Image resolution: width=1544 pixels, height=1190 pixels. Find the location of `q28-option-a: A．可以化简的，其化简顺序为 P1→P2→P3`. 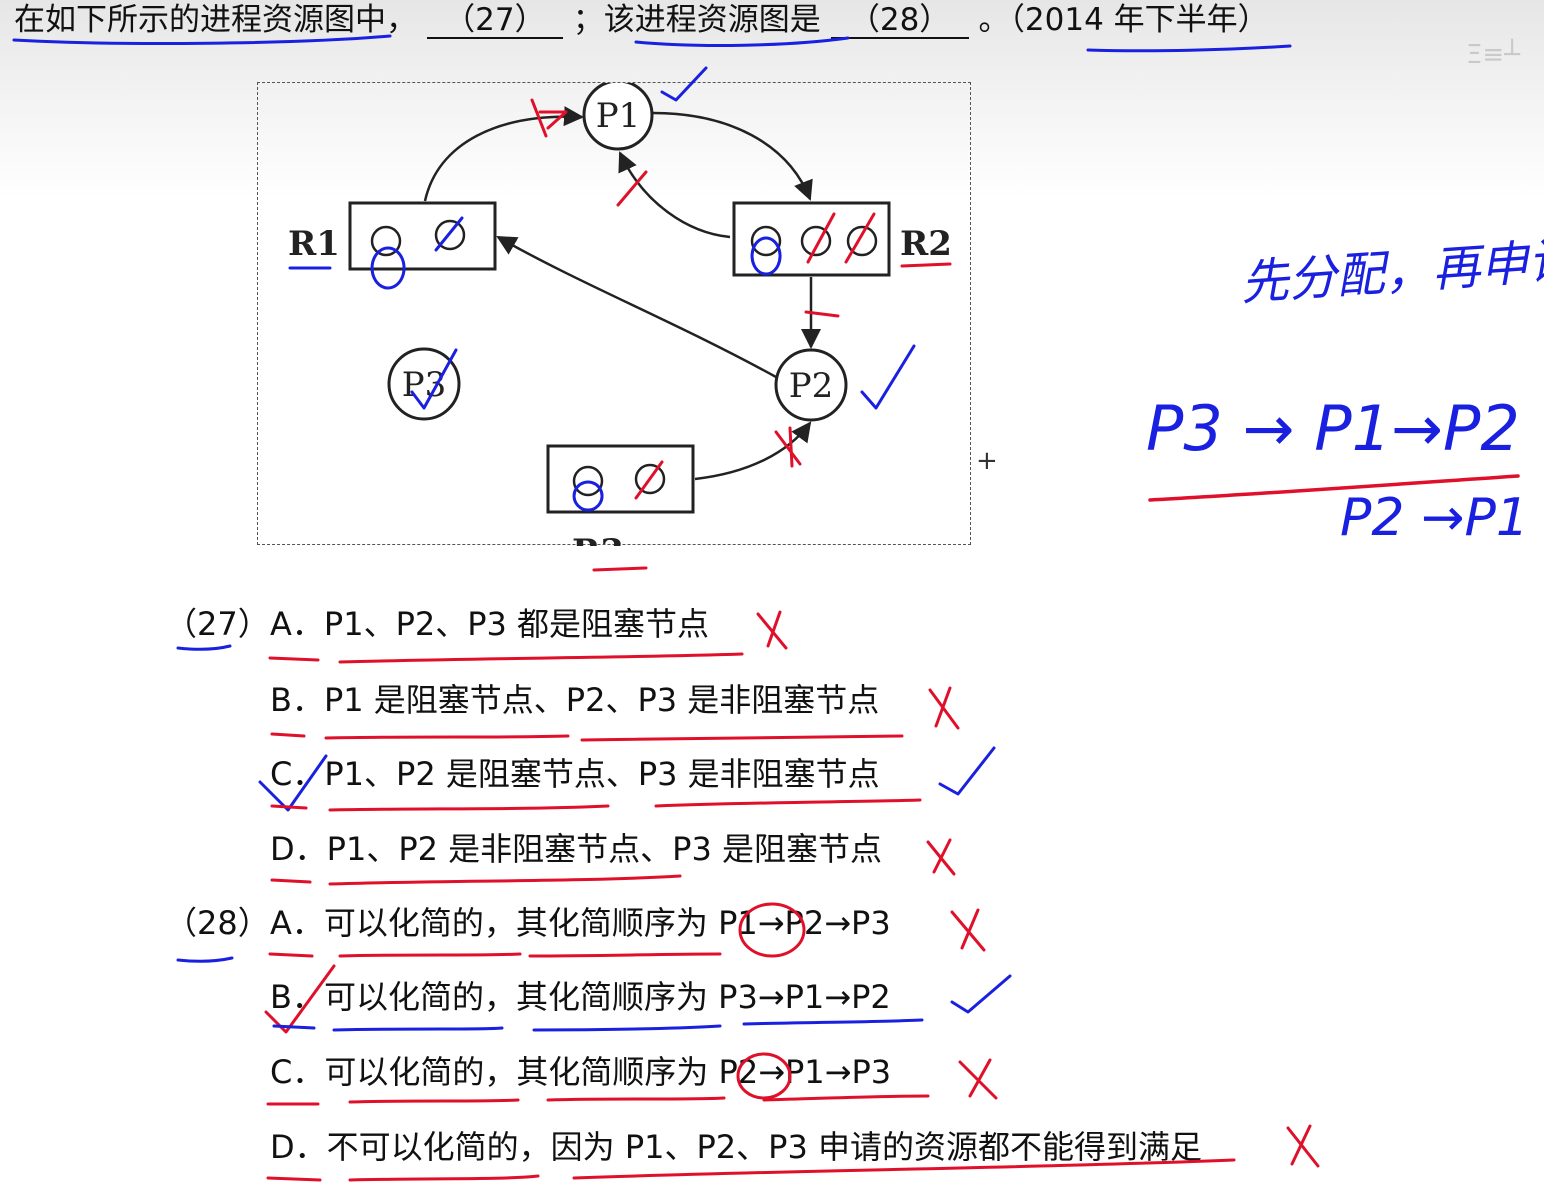

q28-option-a: A．可以化简的，其化简顺序为 P1→P2→P3 is located at coordinates (580, 923).